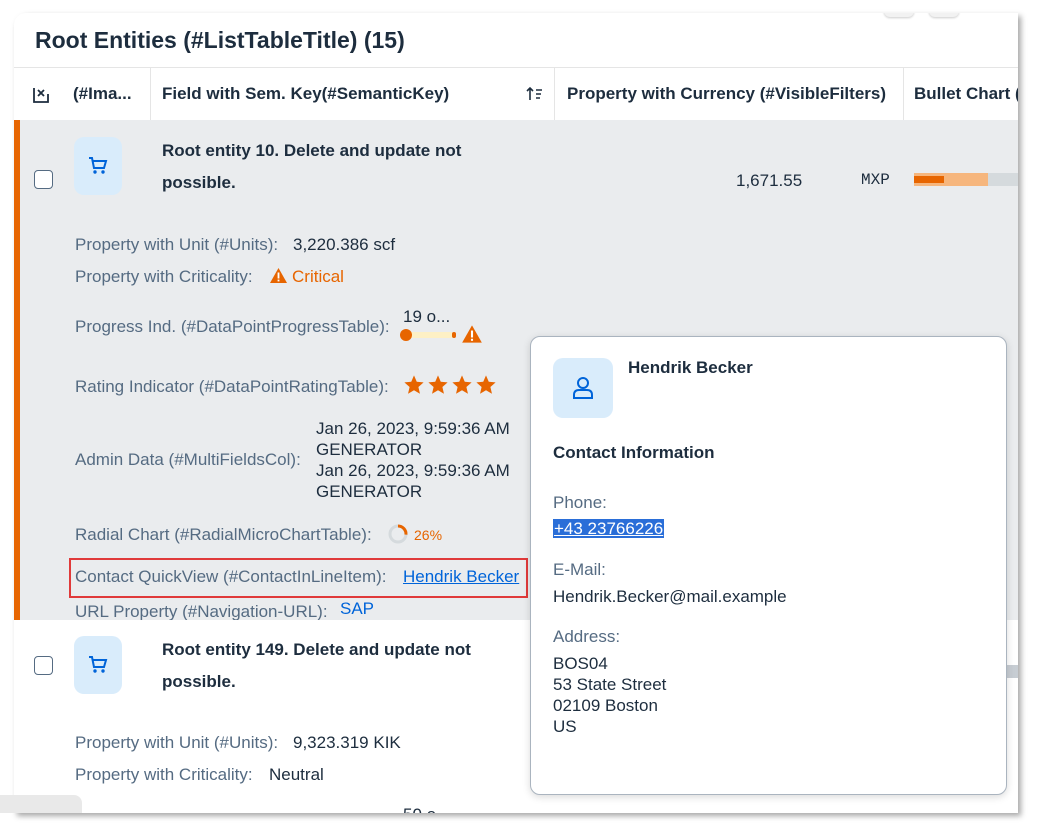 This screenshot has width=1039, height=826. I want to click on progress-indicator-fill, so click(406, 335).